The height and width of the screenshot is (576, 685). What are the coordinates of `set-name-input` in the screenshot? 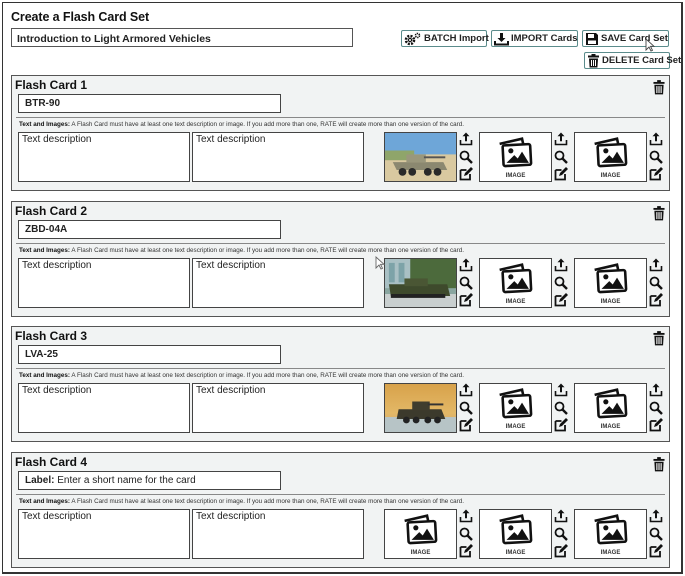 It's located at (182, 37).